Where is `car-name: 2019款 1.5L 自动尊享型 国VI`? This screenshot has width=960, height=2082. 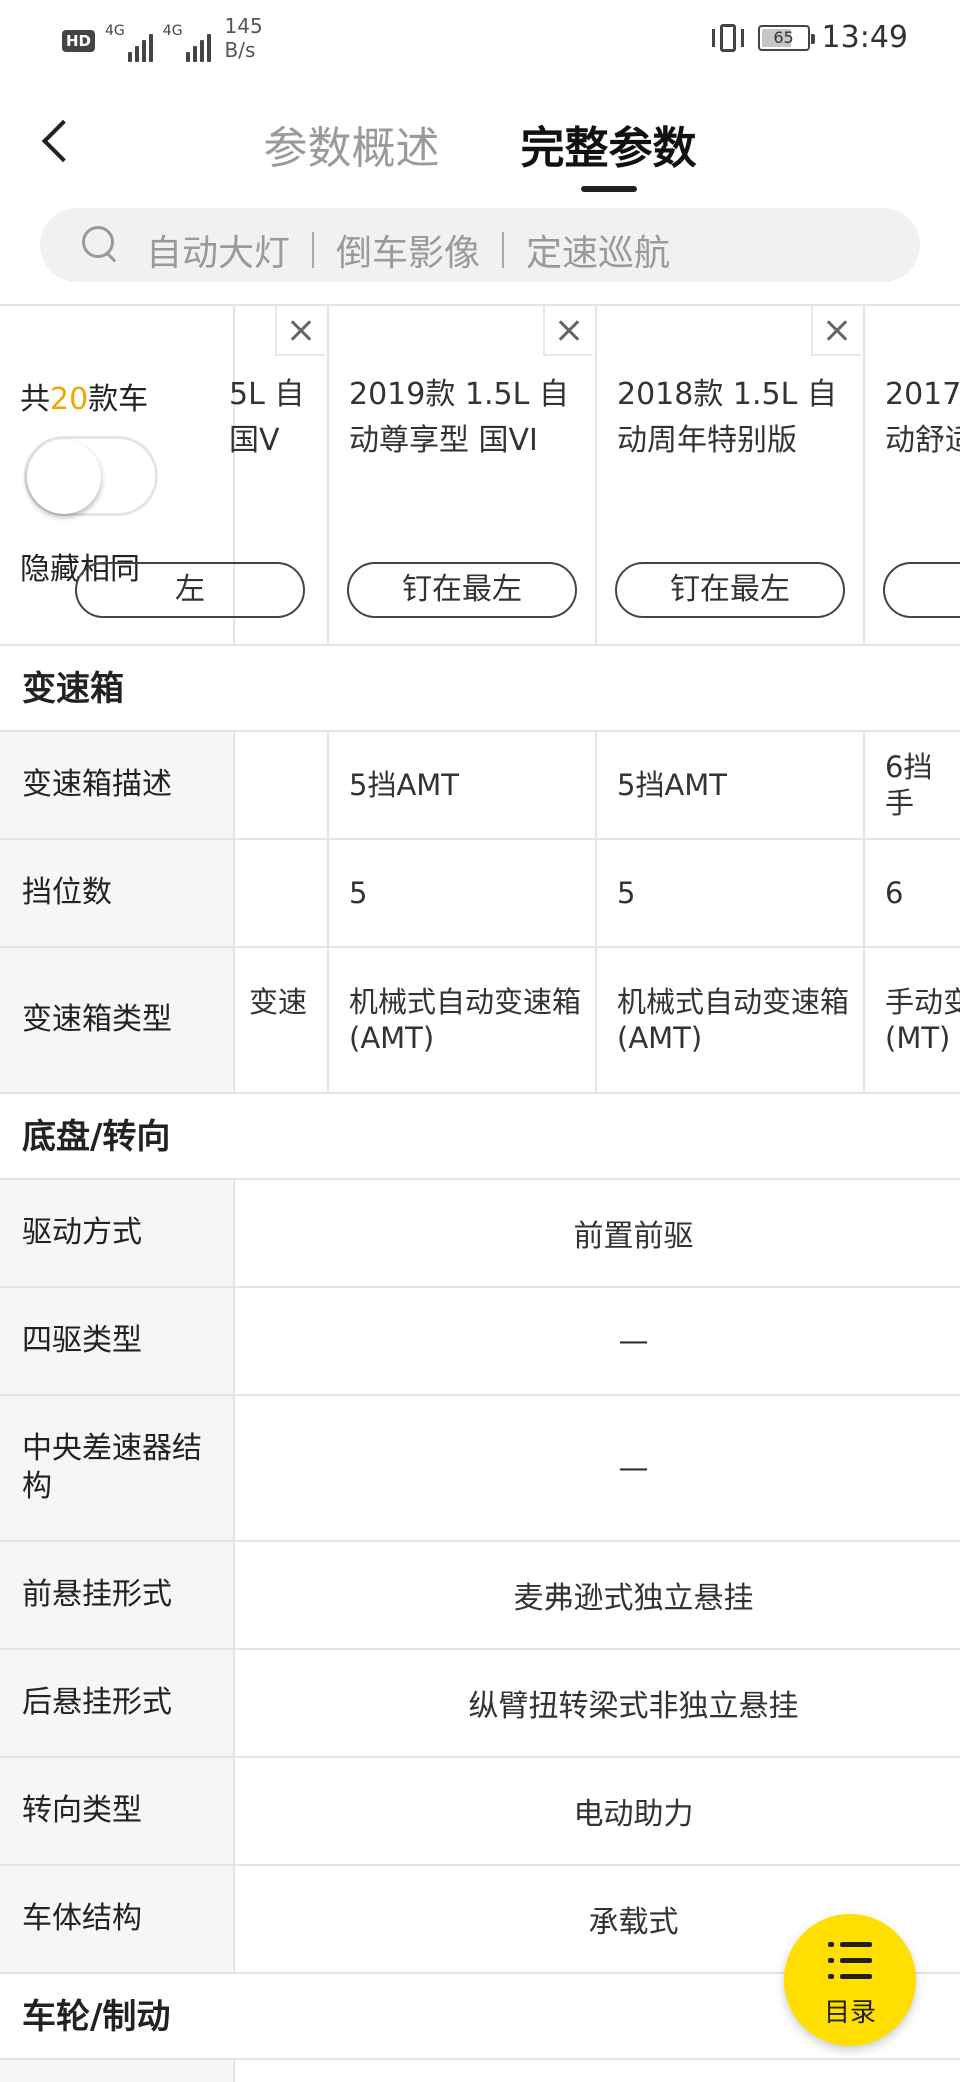
car-name: 2019款 1.5L 自动尊享型 国VI is located at coordinates (459, 417).